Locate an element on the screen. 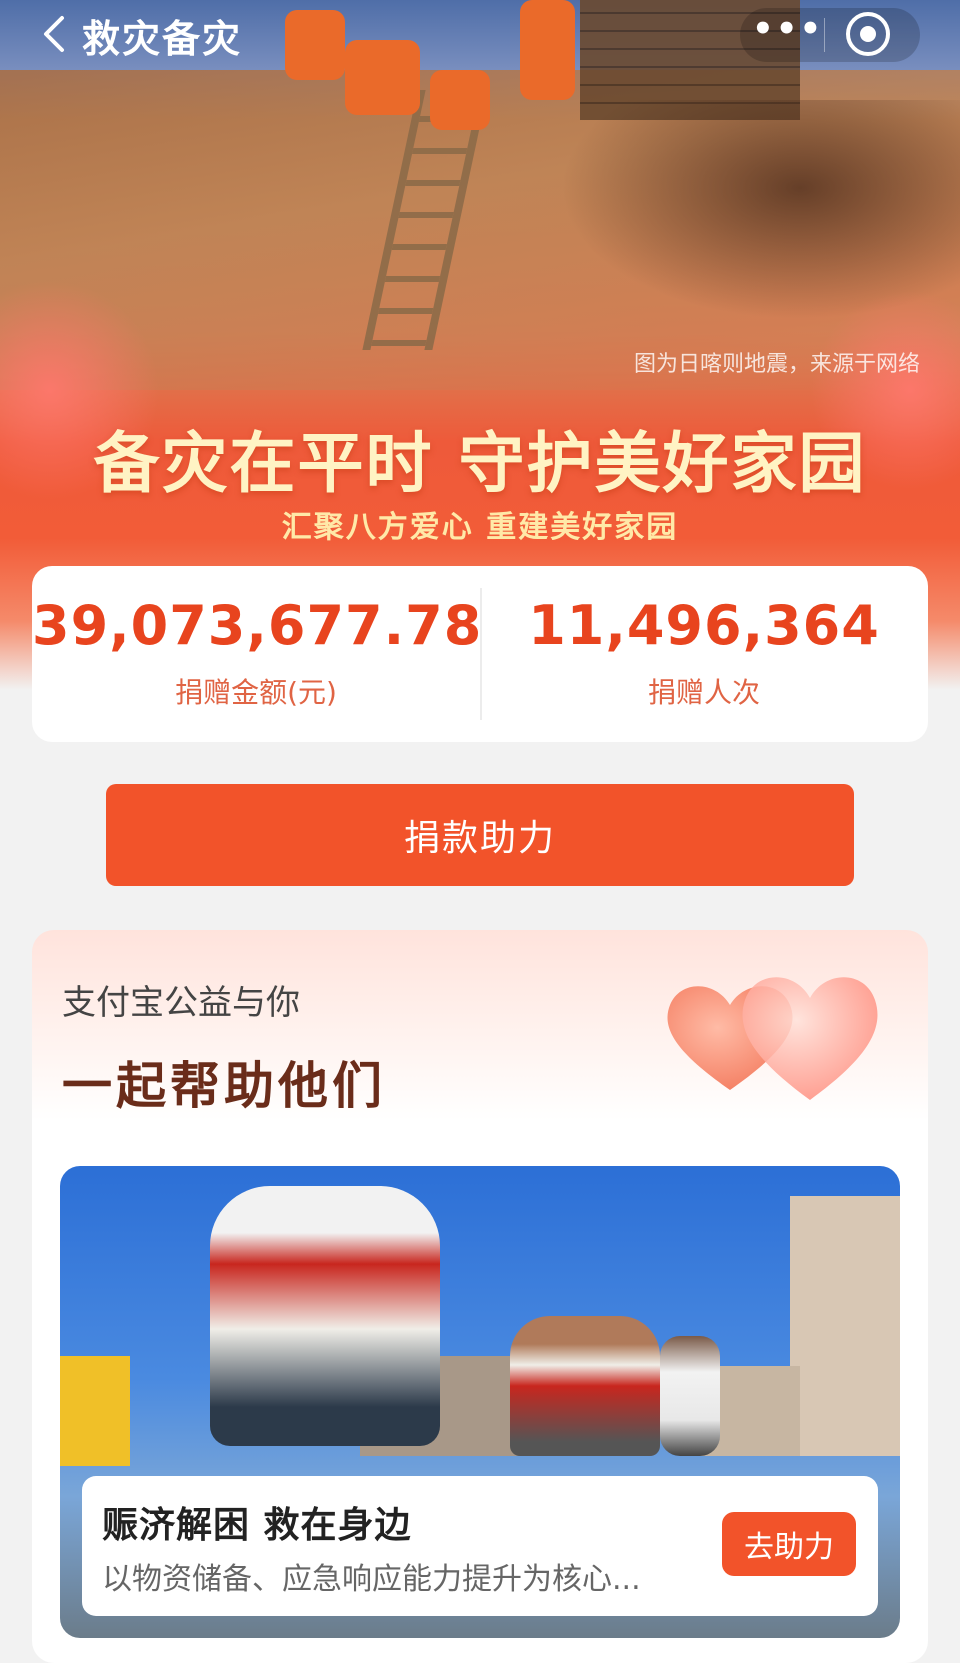 The width and height of the screenshot is (960, 1663). hero-sub-slogan: 汇聚八方爱心 重建美好家园 is located at coordinates (480, 527).